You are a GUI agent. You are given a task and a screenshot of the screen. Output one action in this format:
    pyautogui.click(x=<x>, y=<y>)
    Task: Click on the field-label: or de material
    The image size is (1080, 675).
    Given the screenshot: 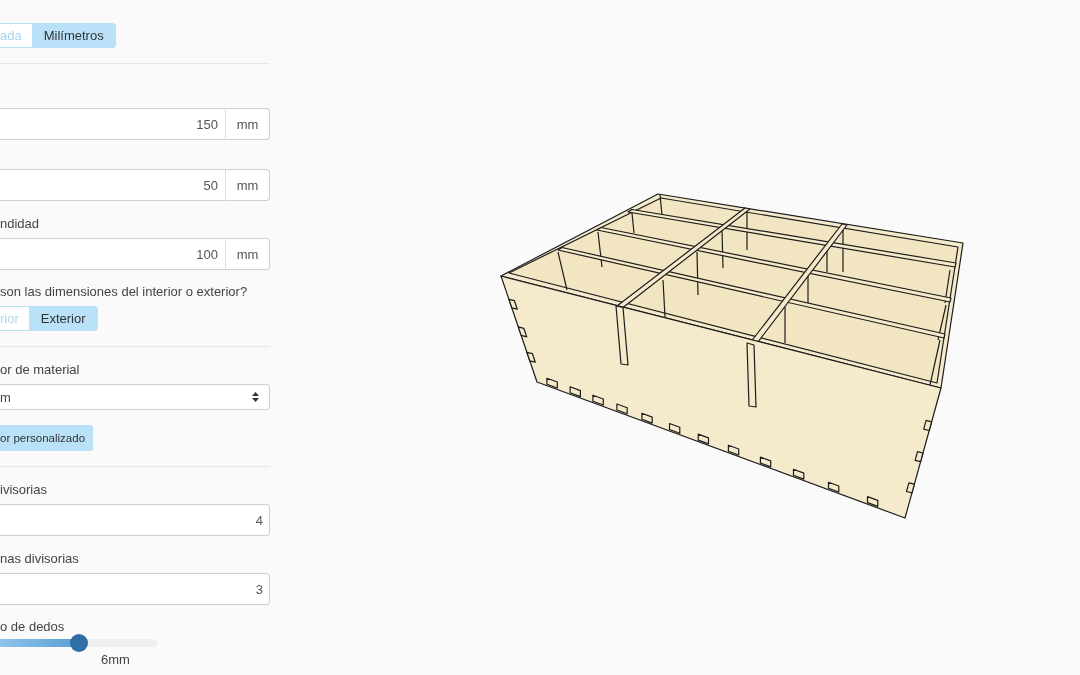 What is the action you would take?
    pyautogui.click(x=40, y=370)
    